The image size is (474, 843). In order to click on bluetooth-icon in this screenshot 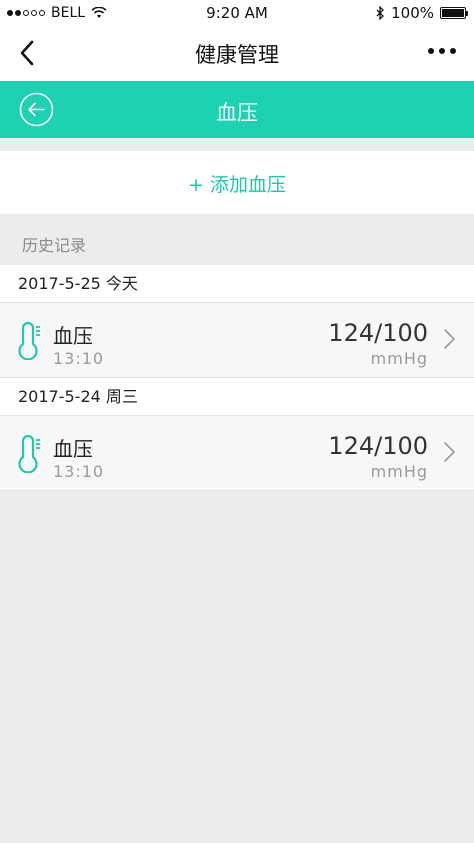, I will do `click(380, 13)`.